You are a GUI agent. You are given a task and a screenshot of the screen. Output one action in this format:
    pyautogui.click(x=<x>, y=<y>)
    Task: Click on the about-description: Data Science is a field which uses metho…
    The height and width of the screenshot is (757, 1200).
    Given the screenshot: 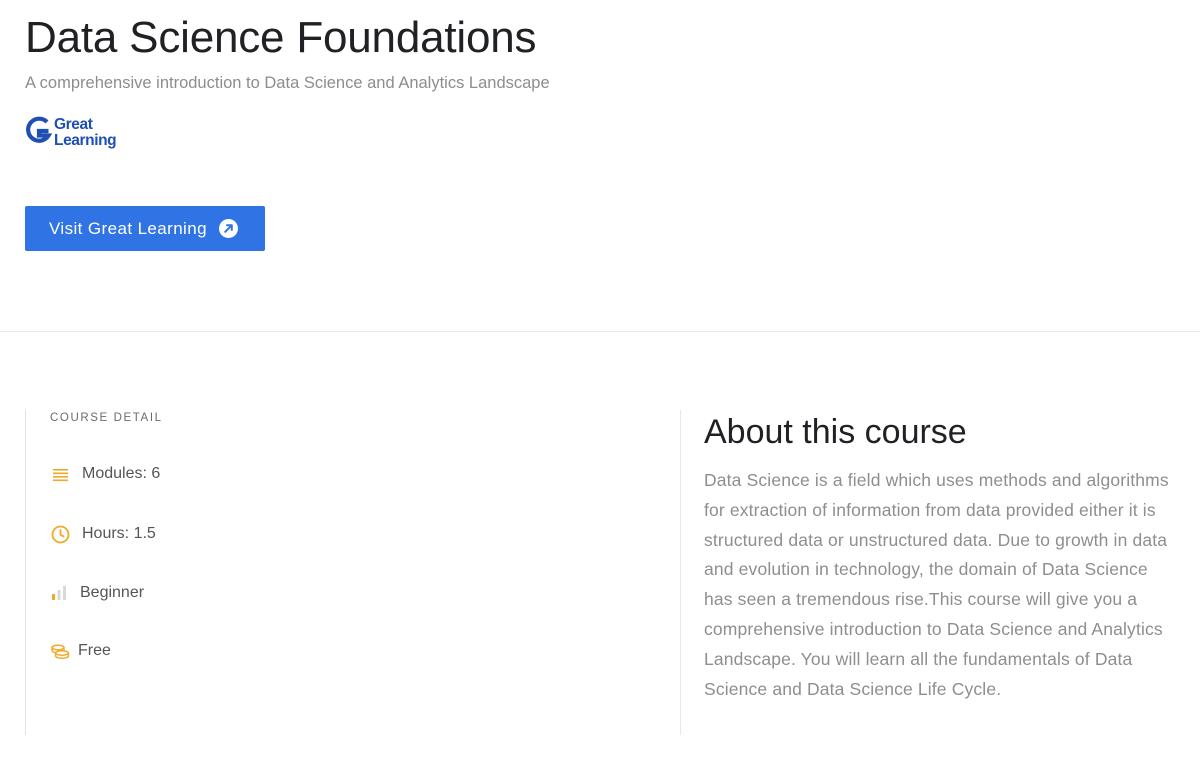 What is the action you would take?
    pyautogui.click(x=936, y=584)
    